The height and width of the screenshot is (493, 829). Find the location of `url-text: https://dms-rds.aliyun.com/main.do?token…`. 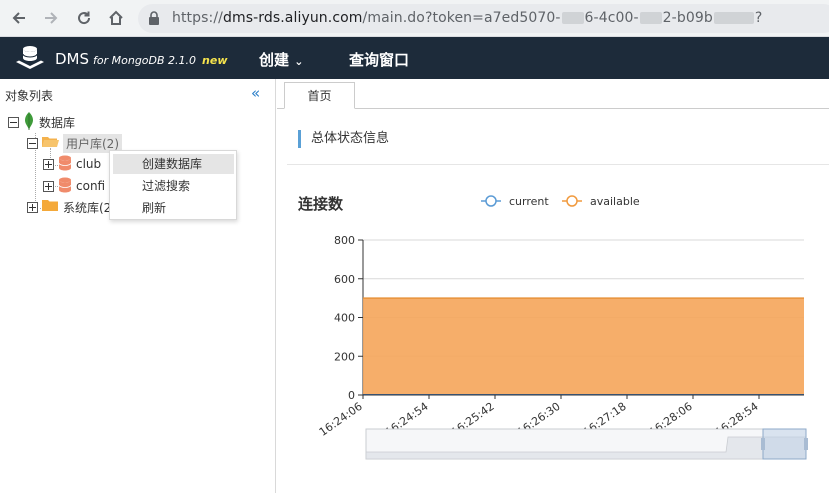

url-text: https://dms-rds.aliyun.com/main.do?token… is located at coordinates (467, 18).